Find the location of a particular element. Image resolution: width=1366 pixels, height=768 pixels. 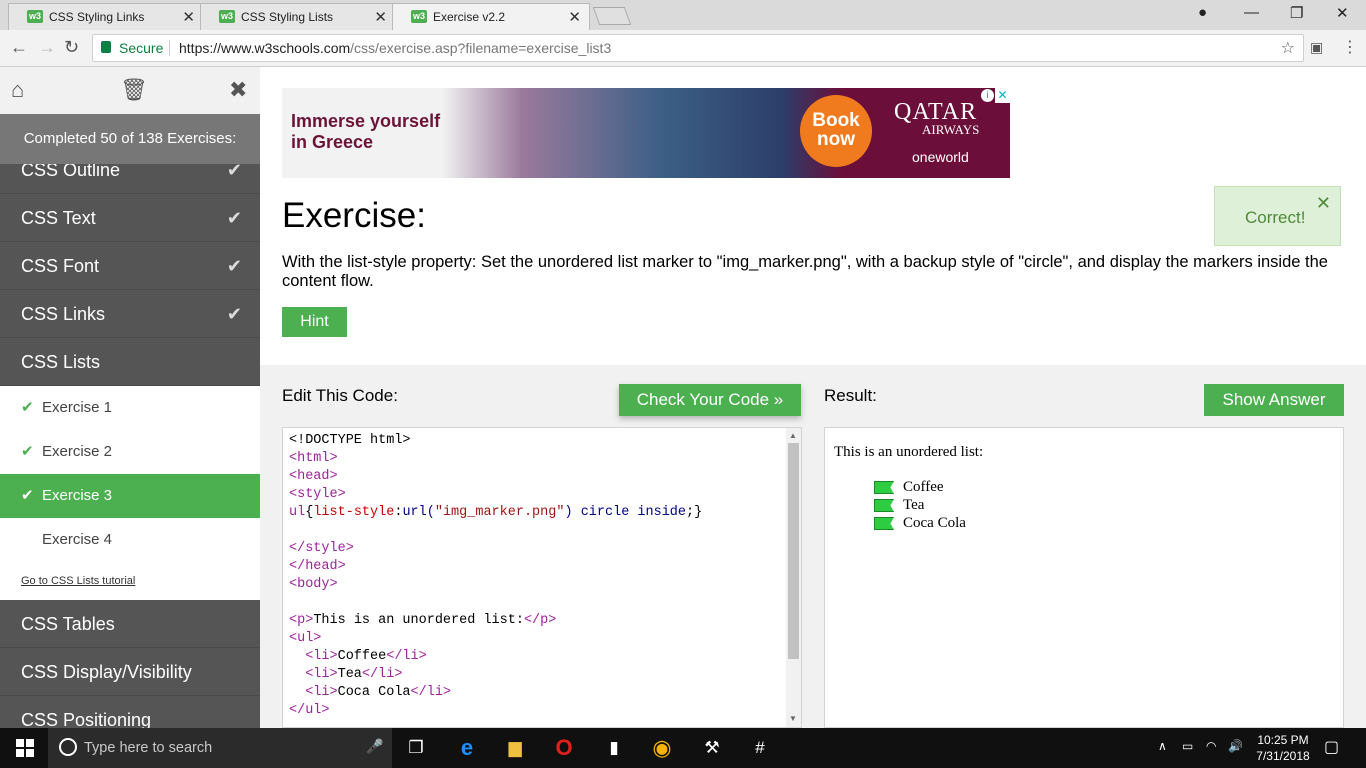

browser-tab-links: w3 CSS Styling Links ✕ is located at coordinates (106, 16).